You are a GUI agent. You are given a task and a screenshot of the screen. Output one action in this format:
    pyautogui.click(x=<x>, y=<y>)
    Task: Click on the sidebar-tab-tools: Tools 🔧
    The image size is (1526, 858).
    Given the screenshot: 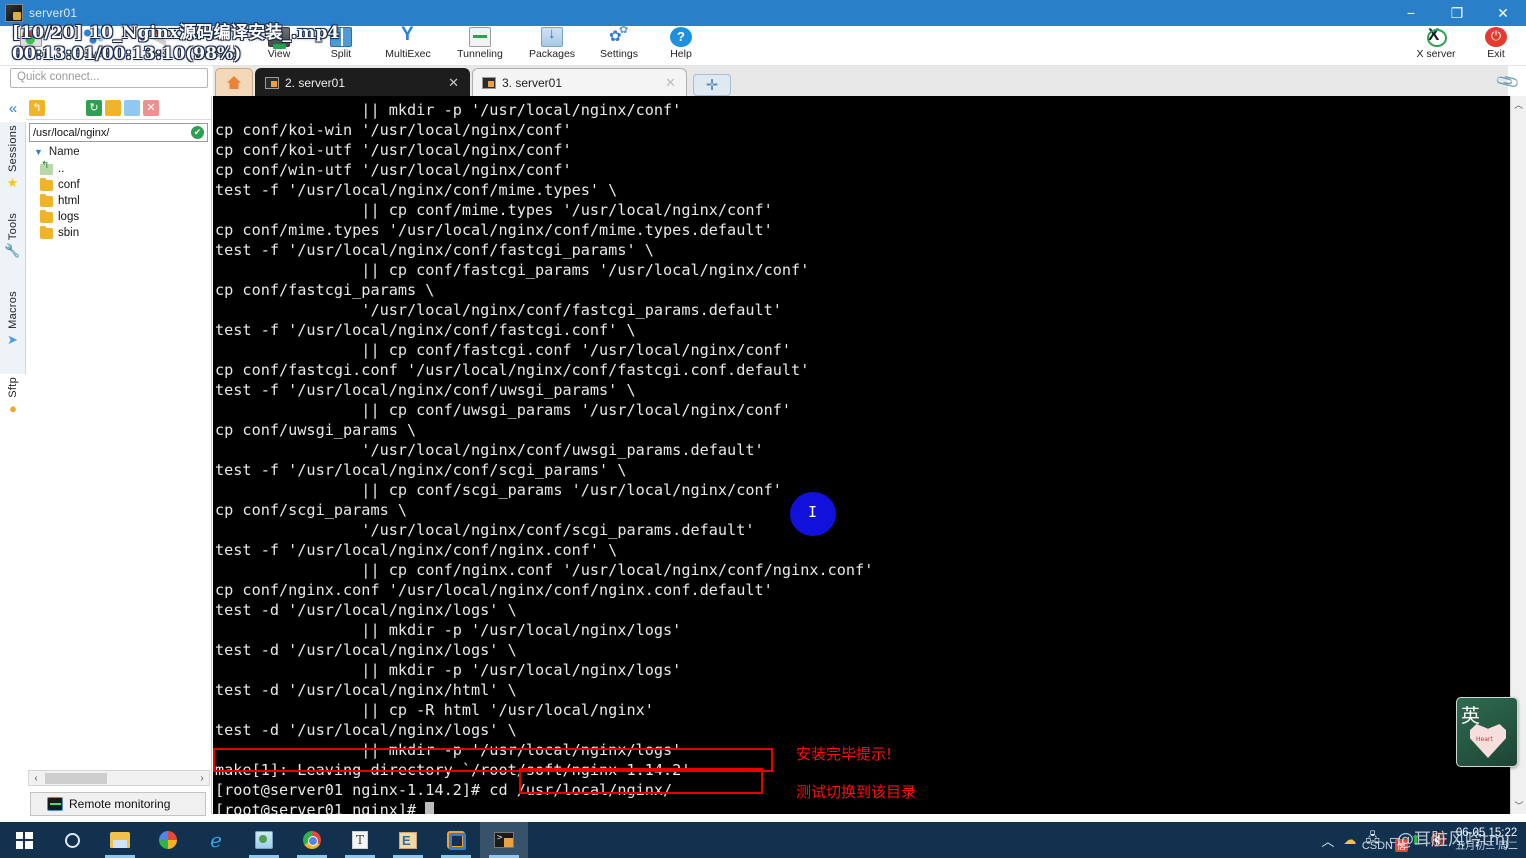 What is the action you would take?
    pyautogui.click(x=13, y=249)
    